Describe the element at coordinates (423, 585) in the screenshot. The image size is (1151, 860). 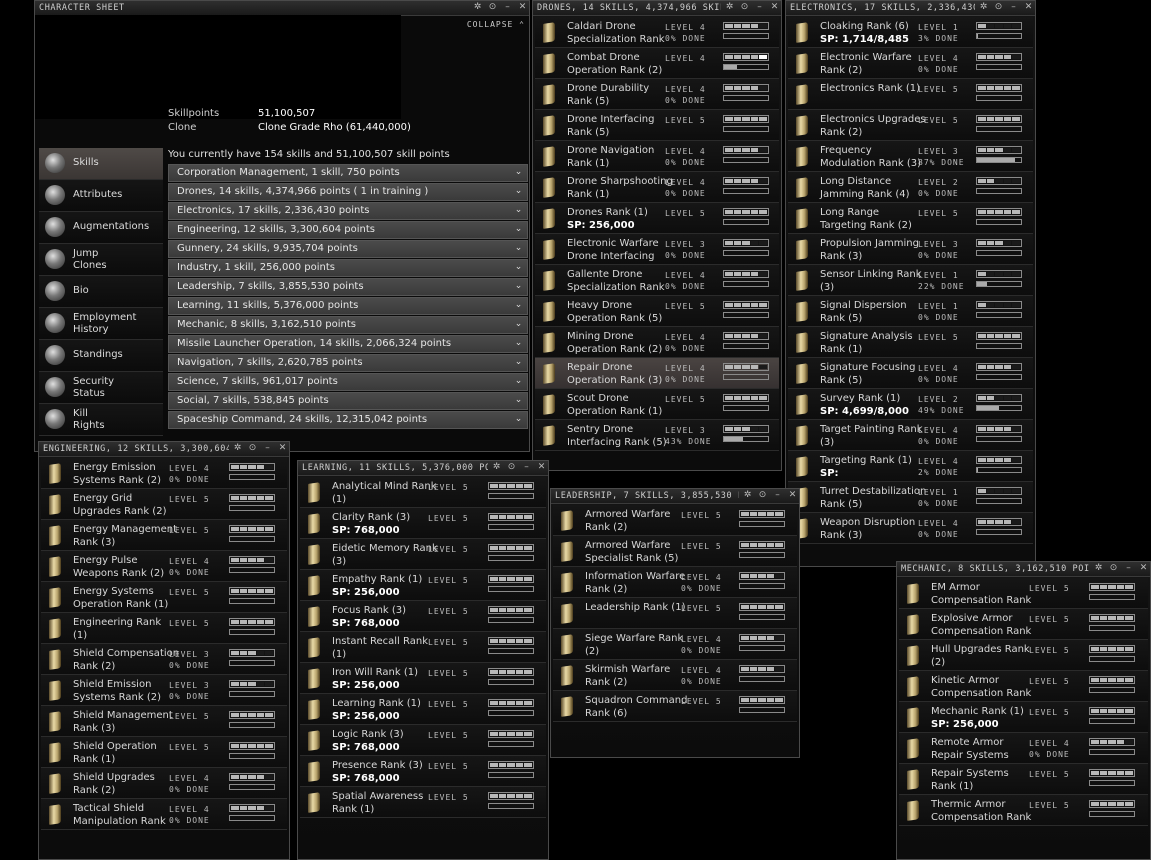
I see `skill-row: Empathy Rank (1) SP: 256,000 LEVEL 5` at that location.